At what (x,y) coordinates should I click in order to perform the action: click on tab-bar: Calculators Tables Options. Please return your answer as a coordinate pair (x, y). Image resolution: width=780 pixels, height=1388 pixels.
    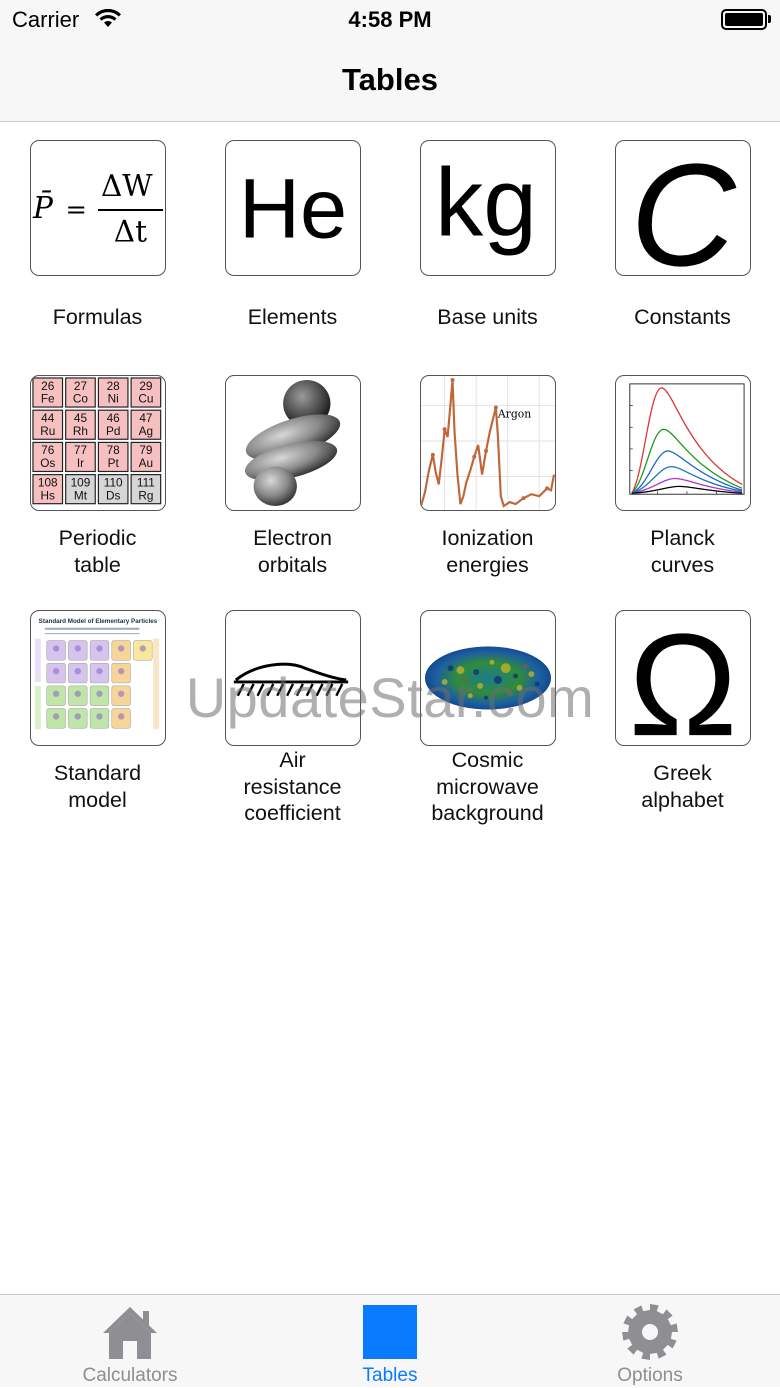
    Looking at the image, I should click on (390, 1340).